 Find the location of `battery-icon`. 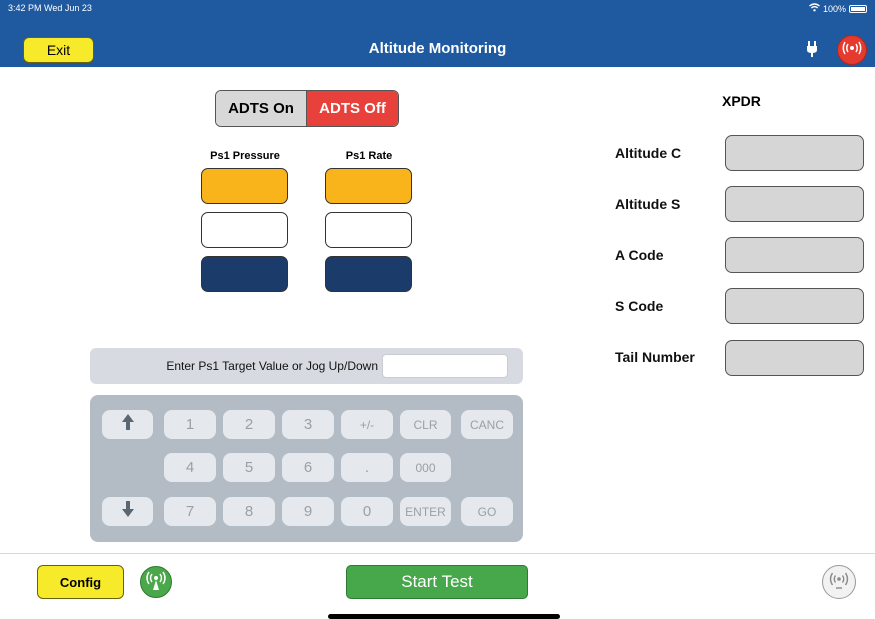

battery-icon is located at coordinates (858, 8).